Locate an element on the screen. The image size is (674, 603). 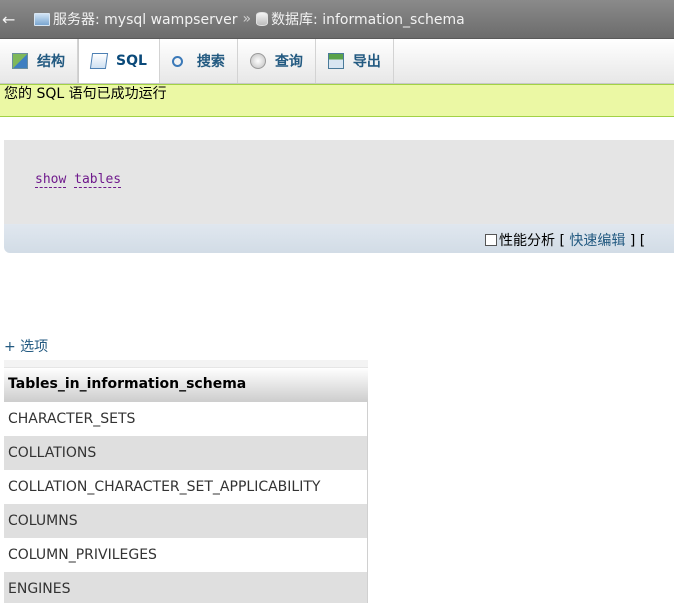
breadcrumb-database: 数据库: information_schema is located at coordinates (368, 19).